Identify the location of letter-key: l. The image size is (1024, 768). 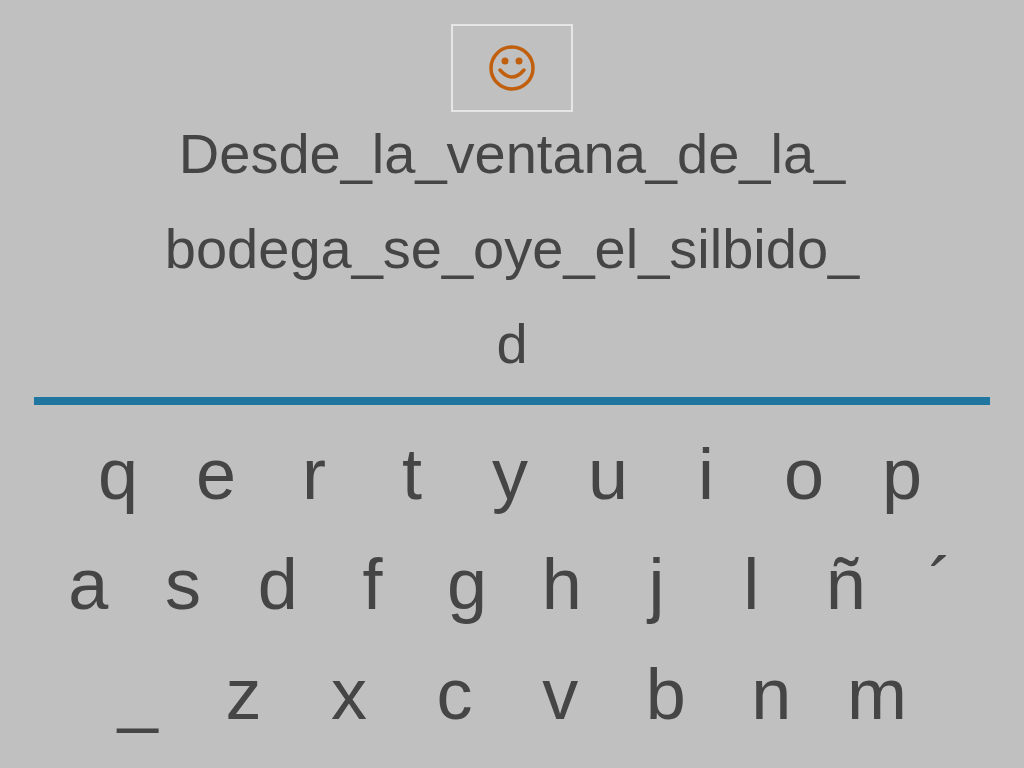
(751, 584).